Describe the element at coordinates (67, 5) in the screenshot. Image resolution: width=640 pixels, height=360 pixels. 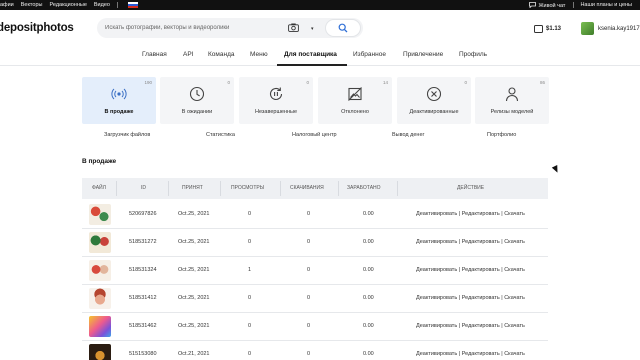
I see `topbar-link-editorial: Редакционные` at that location.